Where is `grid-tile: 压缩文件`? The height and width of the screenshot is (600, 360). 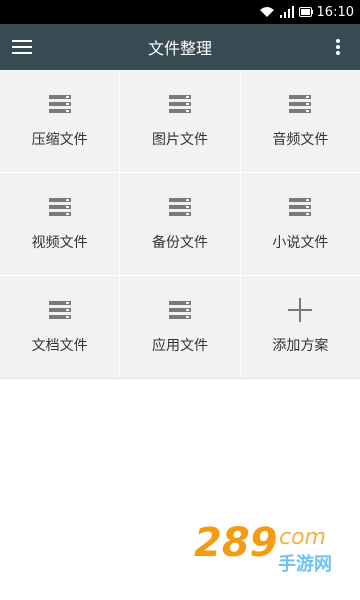
grid-tile: 压缩文件 is located at coordinates (60, 121).